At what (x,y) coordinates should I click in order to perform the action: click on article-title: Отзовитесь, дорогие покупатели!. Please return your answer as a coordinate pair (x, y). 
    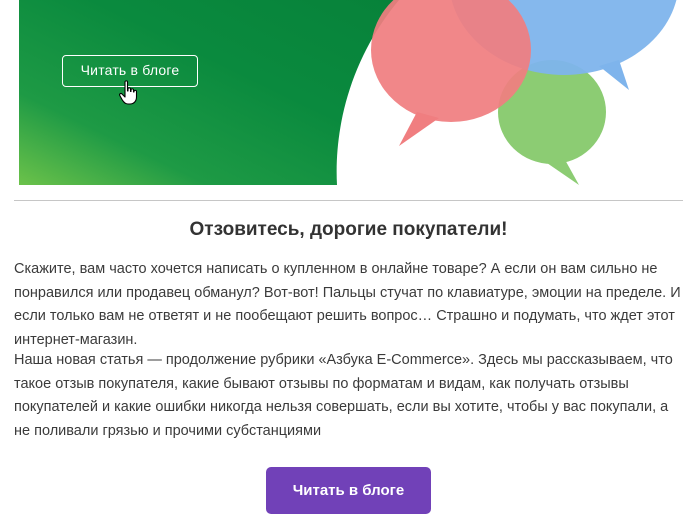
    Looking at the image, I should click on (348, 229).